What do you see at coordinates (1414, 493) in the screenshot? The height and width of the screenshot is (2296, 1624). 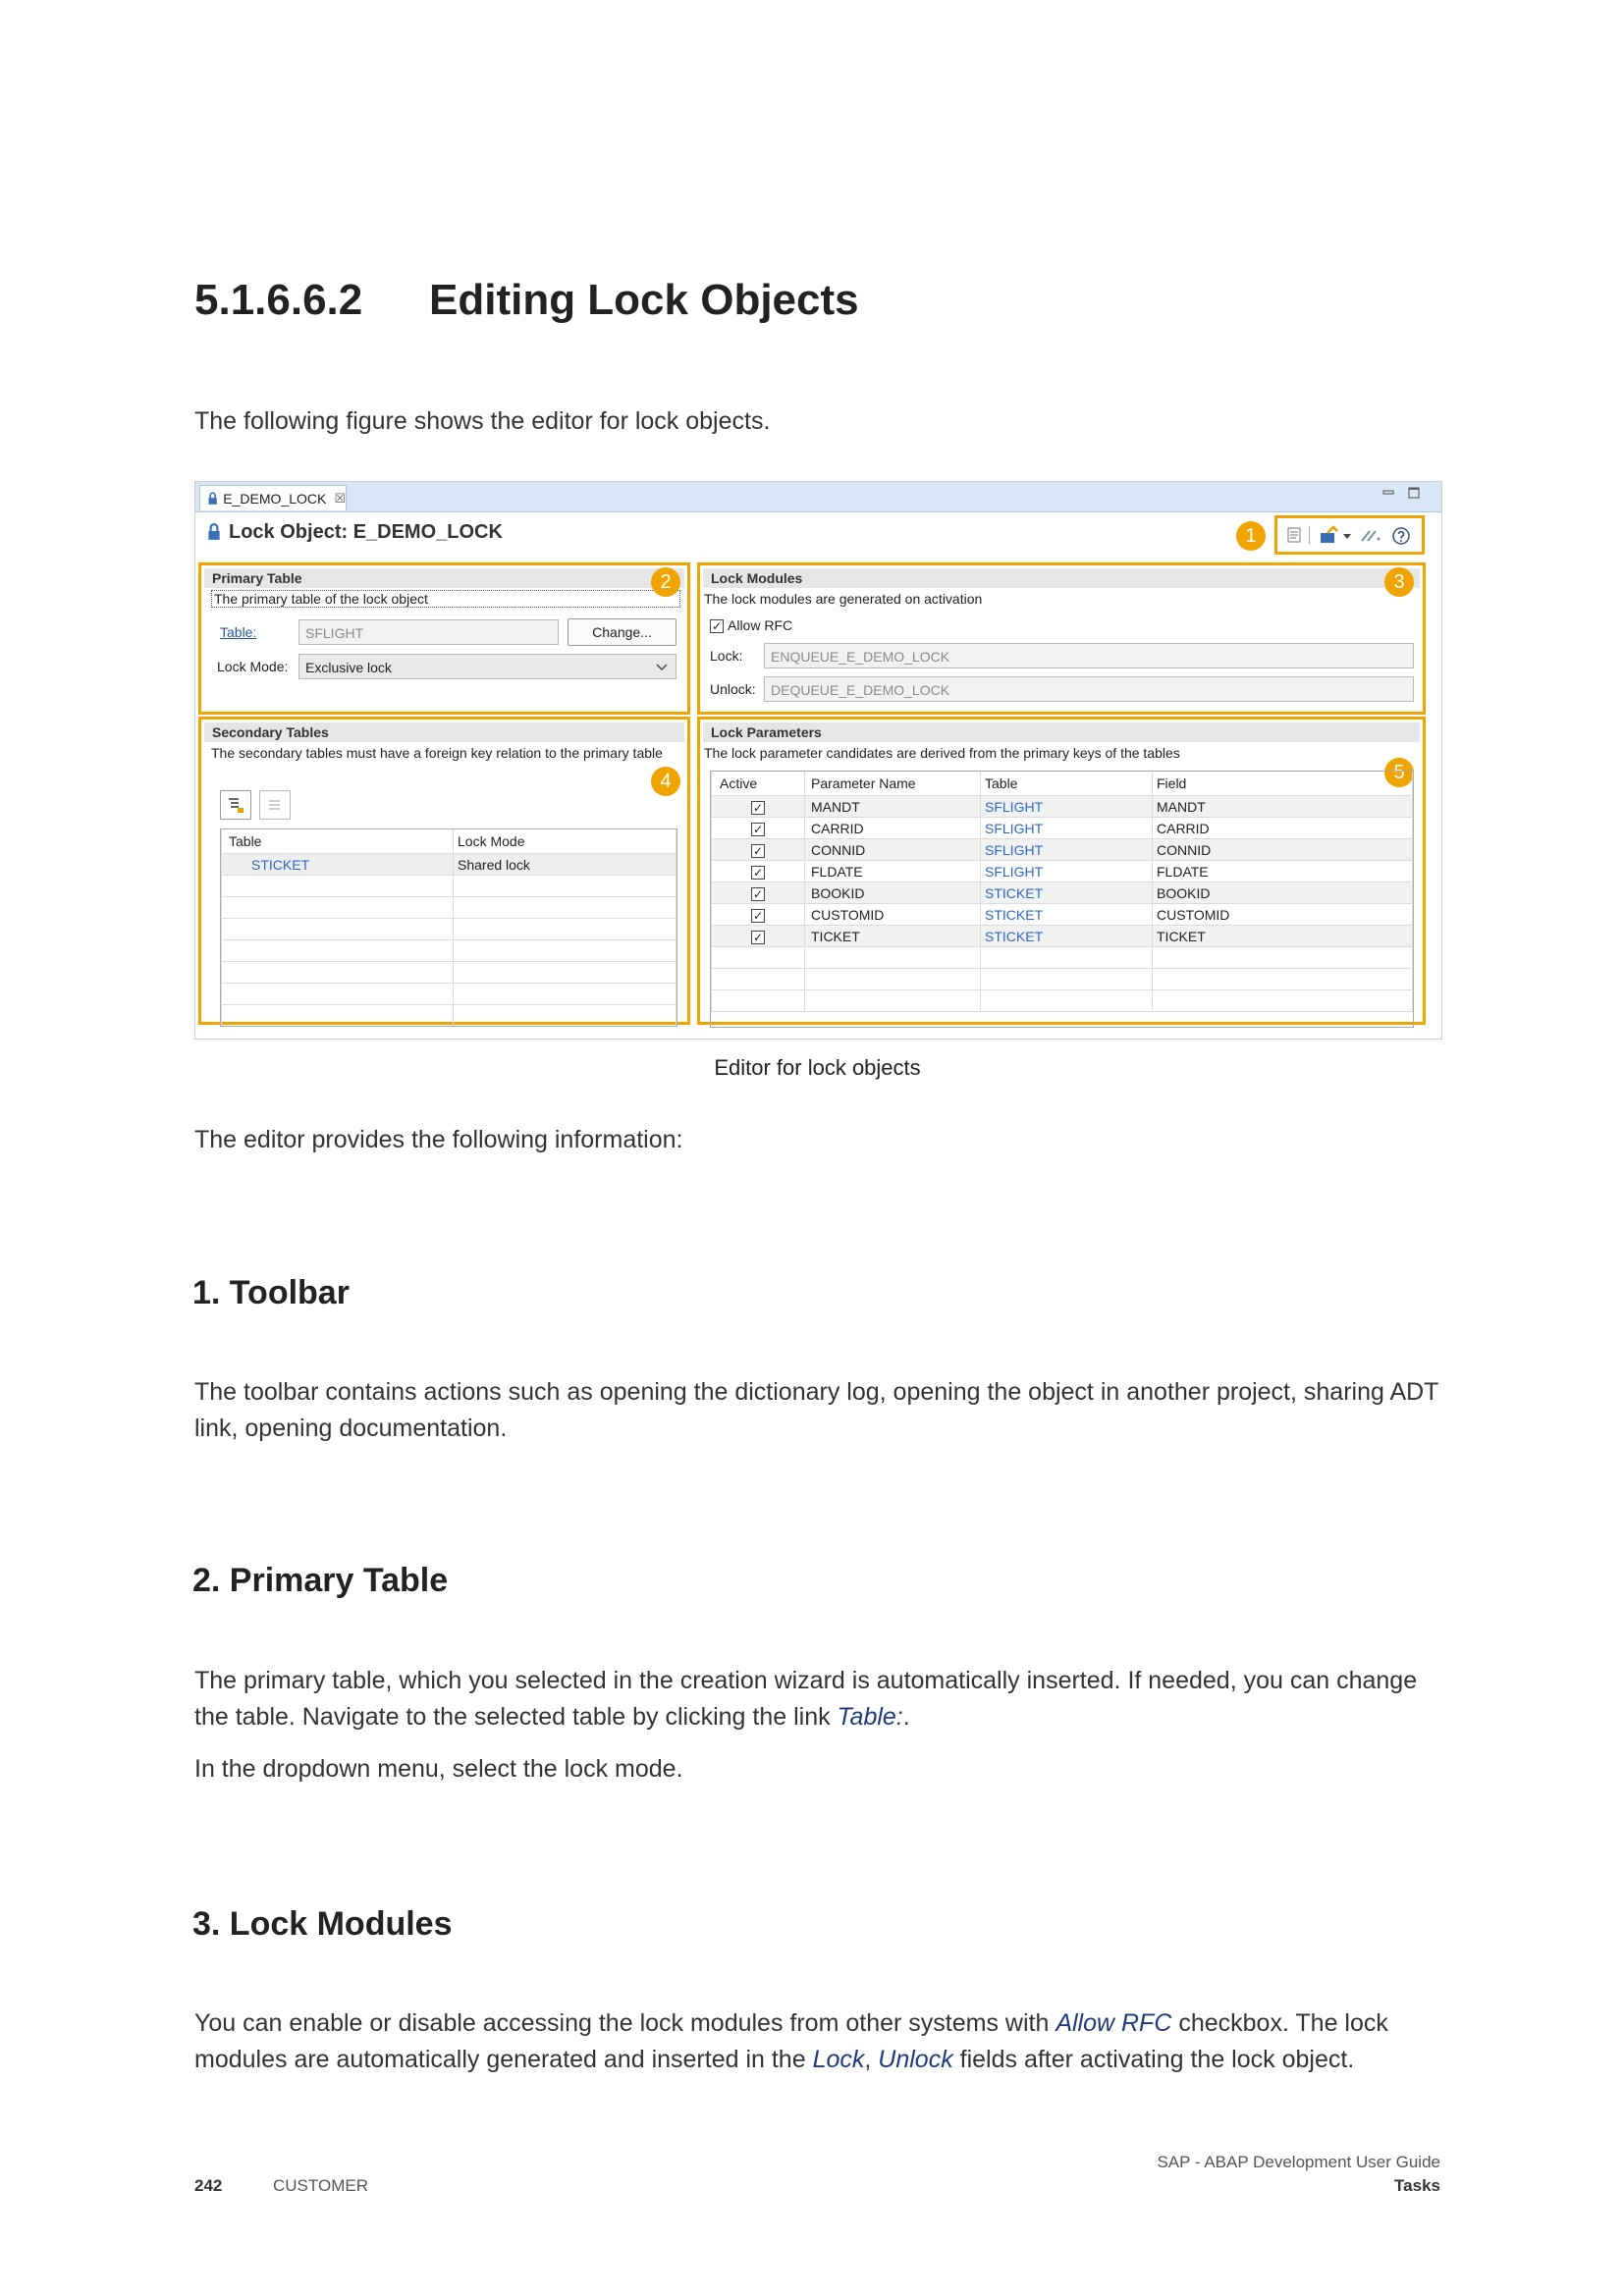 I see `maximize-icon` at bounding box center [1414, 493].